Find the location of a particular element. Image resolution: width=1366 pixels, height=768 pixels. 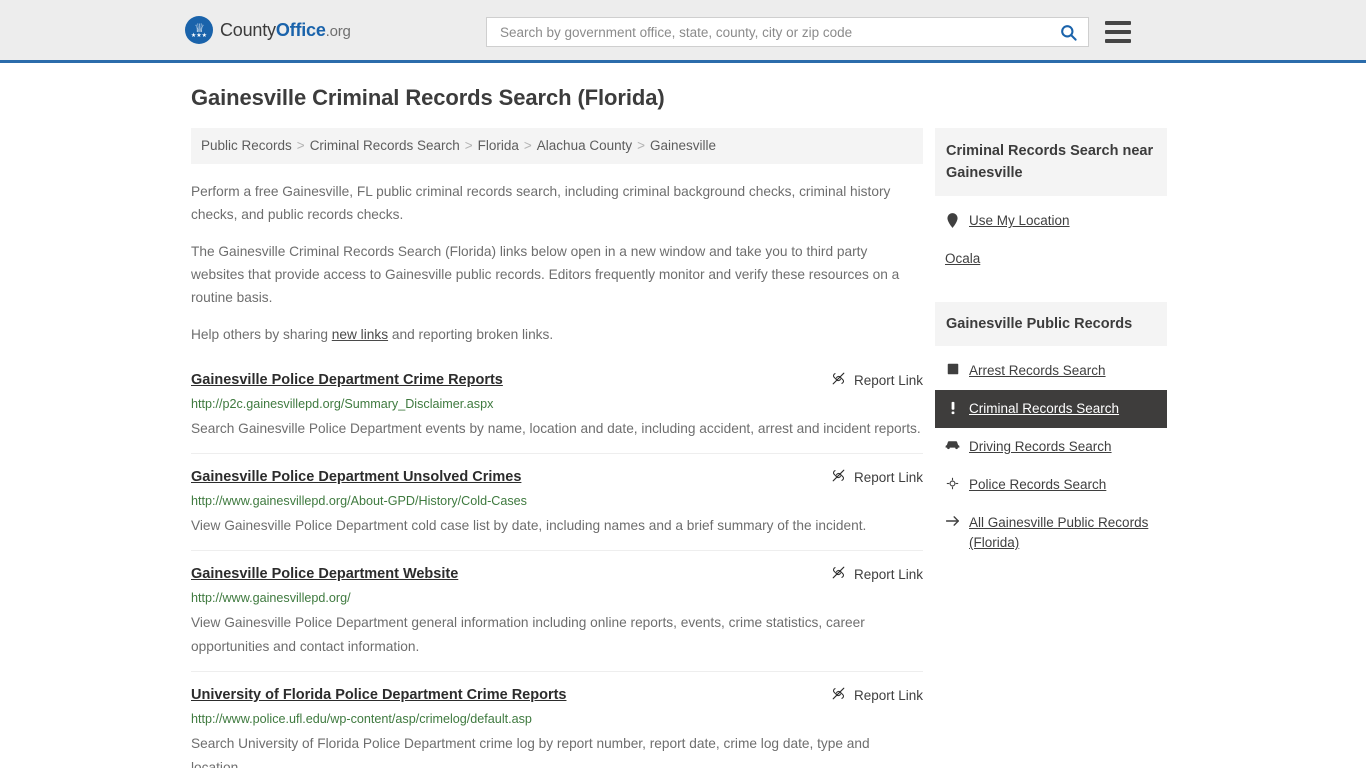

sidebar-link-label: Criminal Records Search is located at coordinates (1044, 408).